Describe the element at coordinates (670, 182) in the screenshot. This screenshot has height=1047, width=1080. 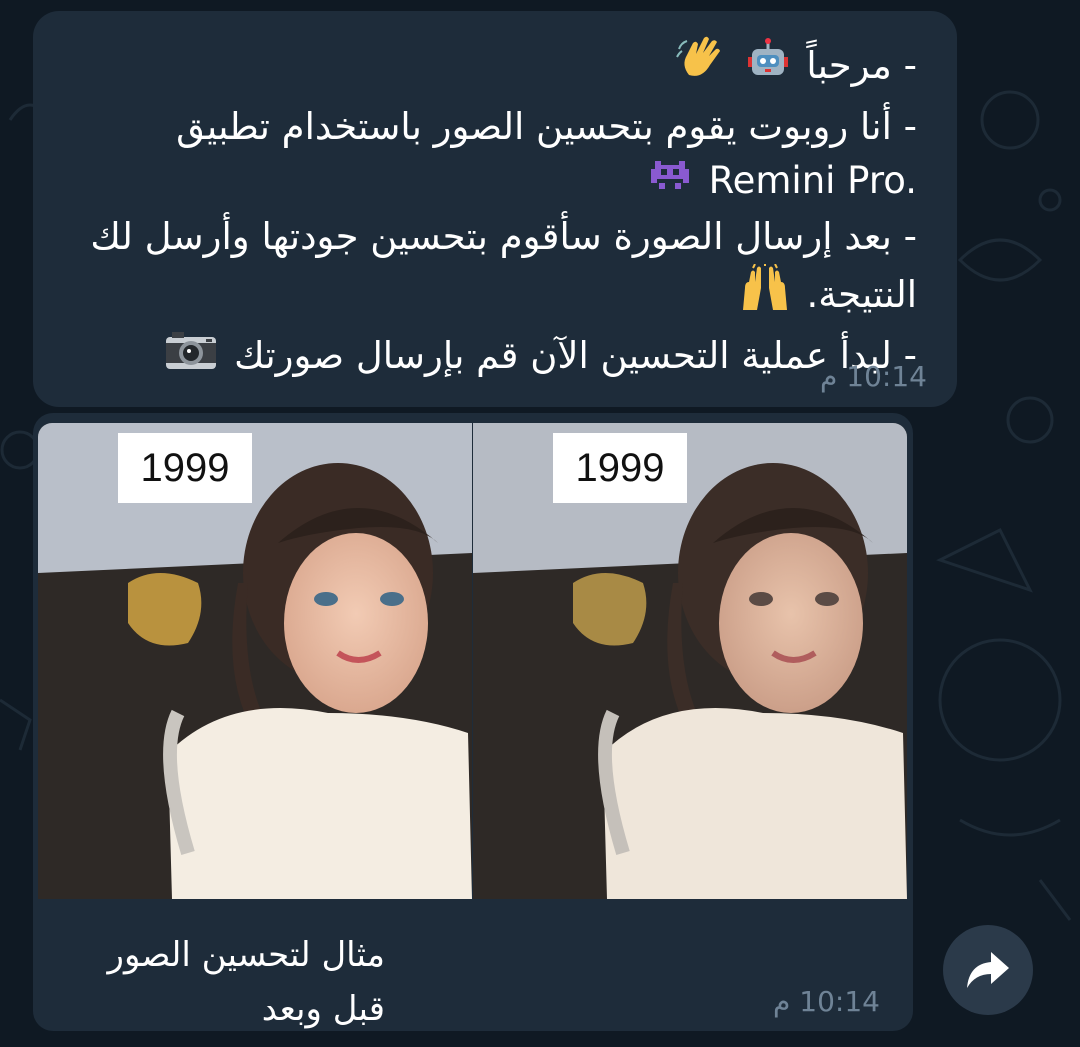
I see `alien-monster-icon` at that location.